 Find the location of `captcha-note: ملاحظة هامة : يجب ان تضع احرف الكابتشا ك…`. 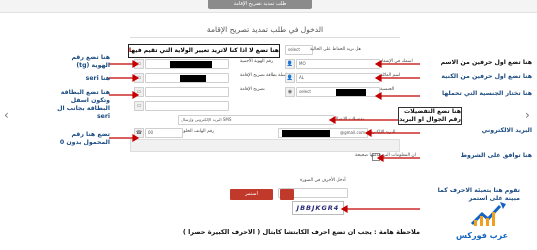

captcha-note: ملاحظة هامة : يجب ان تضع احرف الكابتشا ك… is located at coordinates (301, 232).